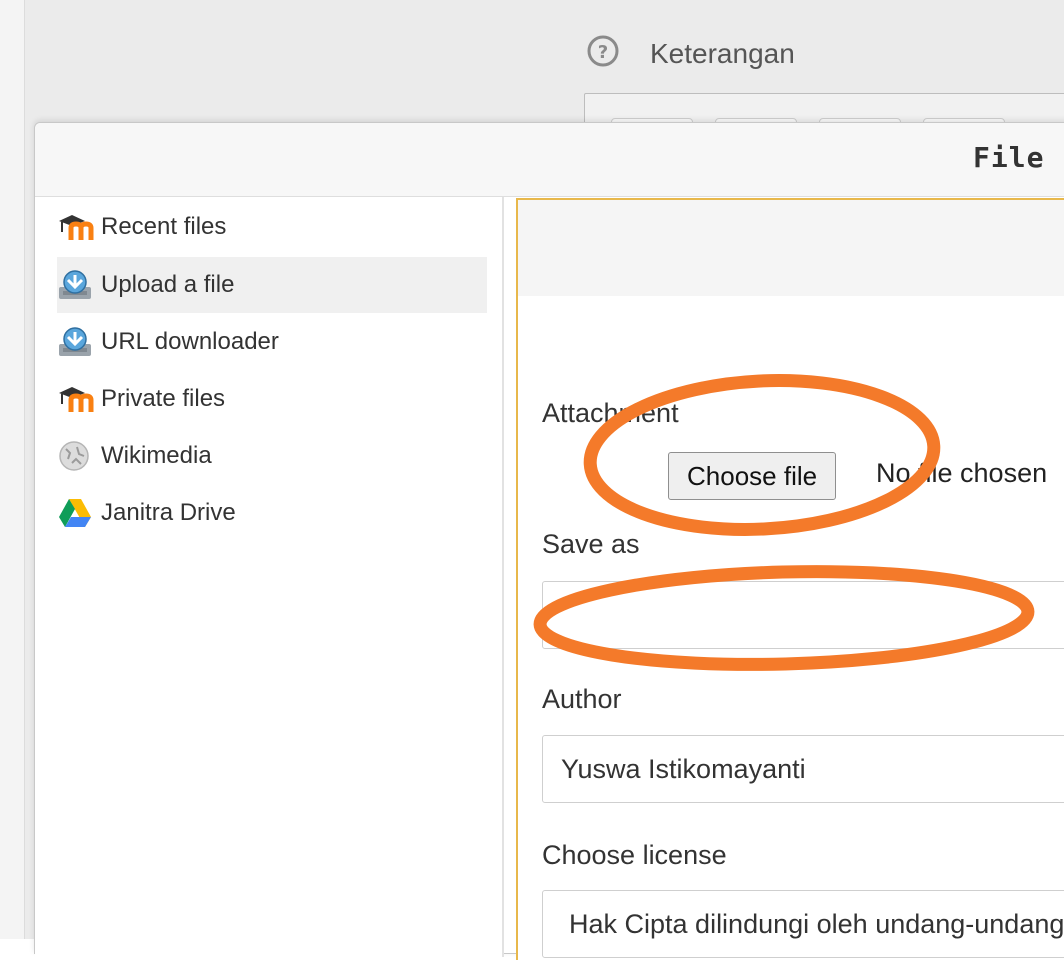 The width and height of the screenshot is (1064, 960). I want to click on repo-item-private-files: Private files, so click(272, 399).